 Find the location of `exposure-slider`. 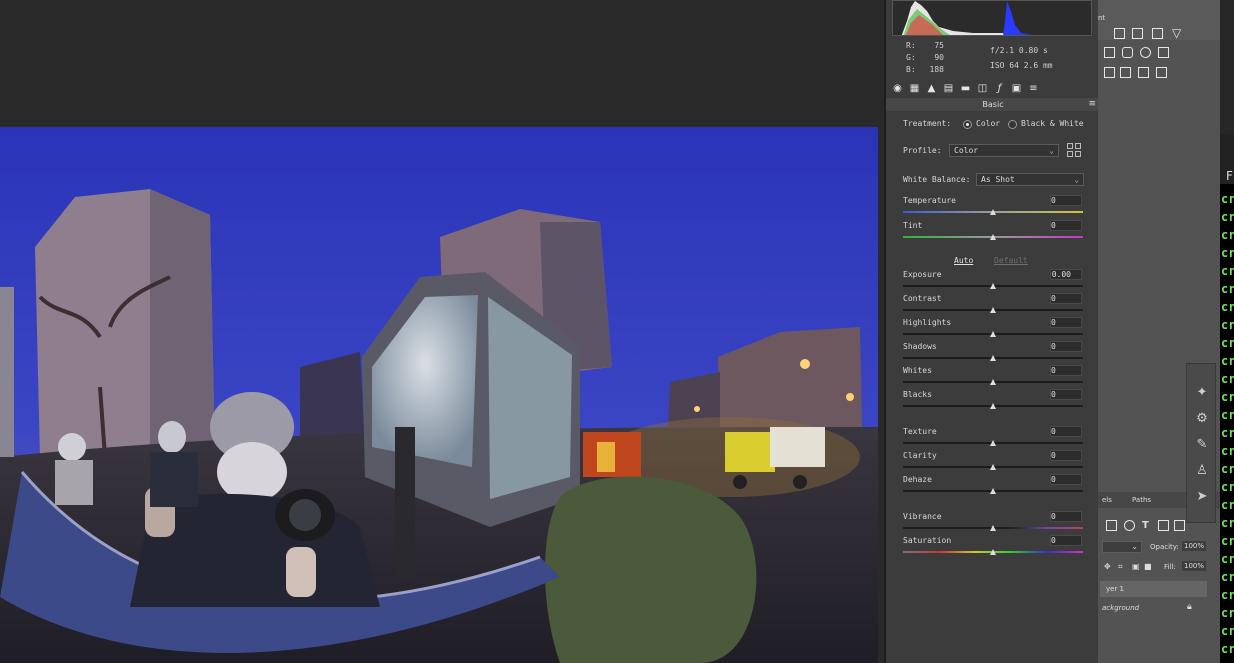

exposure-slider is located at coordinates (993, 286).